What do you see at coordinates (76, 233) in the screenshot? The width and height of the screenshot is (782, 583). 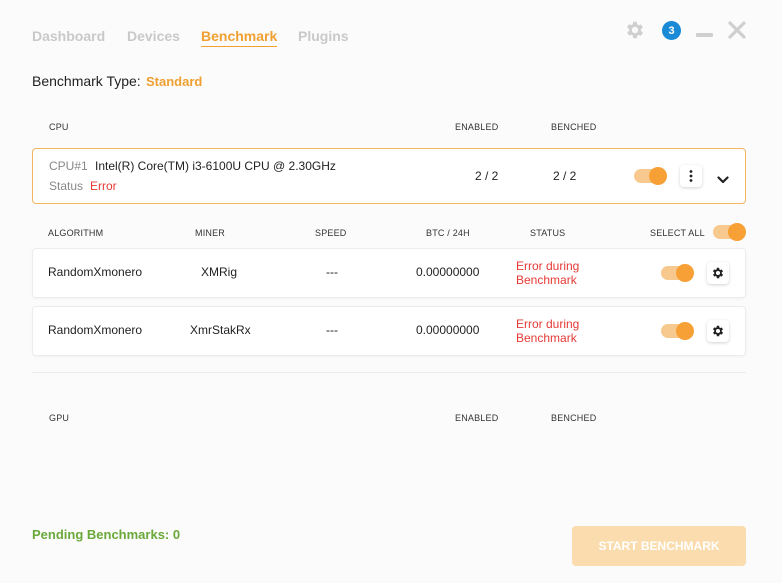 I see `algorithm-column-header: ALGORITHM` at bounding box center [76, 233].